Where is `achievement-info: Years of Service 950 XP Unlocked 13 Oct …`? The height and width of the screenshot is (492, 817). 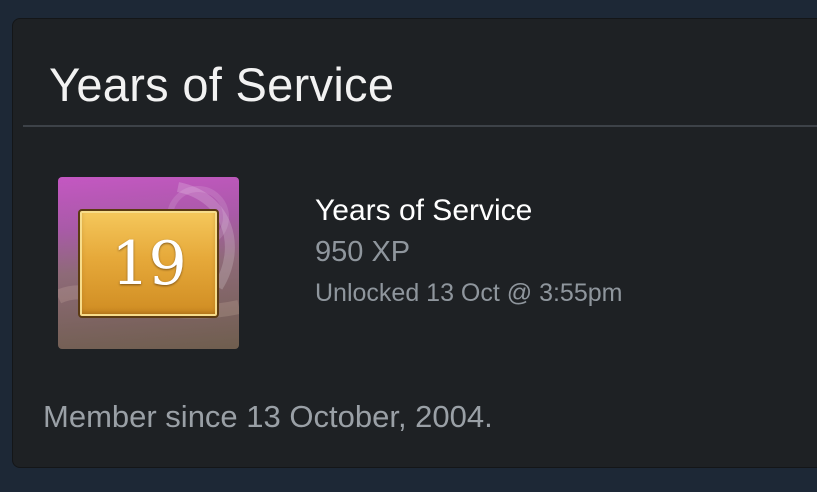 achievement-info: Years of Service 950 XP Unlocked 13 Oct … is located at coordinates (468, 252).